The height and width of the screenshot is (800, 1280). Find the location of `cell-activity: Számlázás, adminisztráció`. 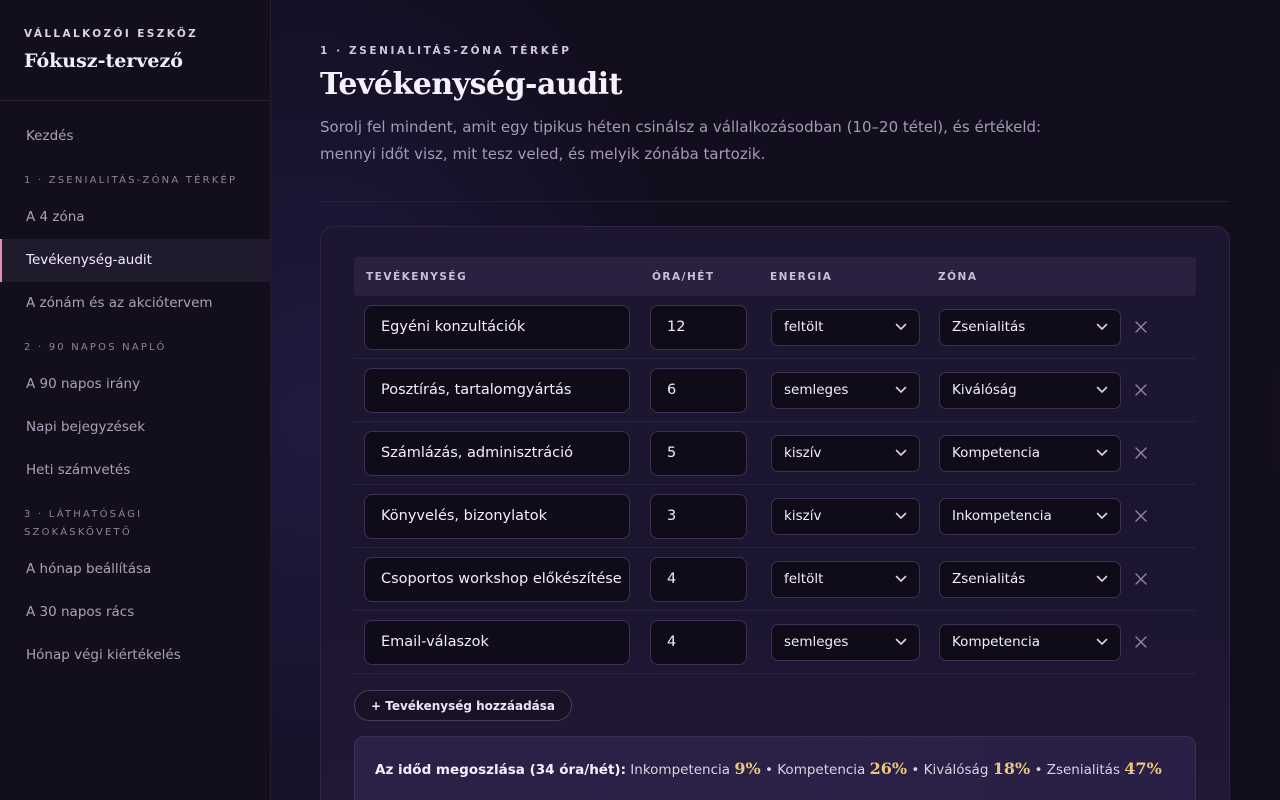

cell-activity: Számlázás, adminisztráció is located at coordinates (497, 453).